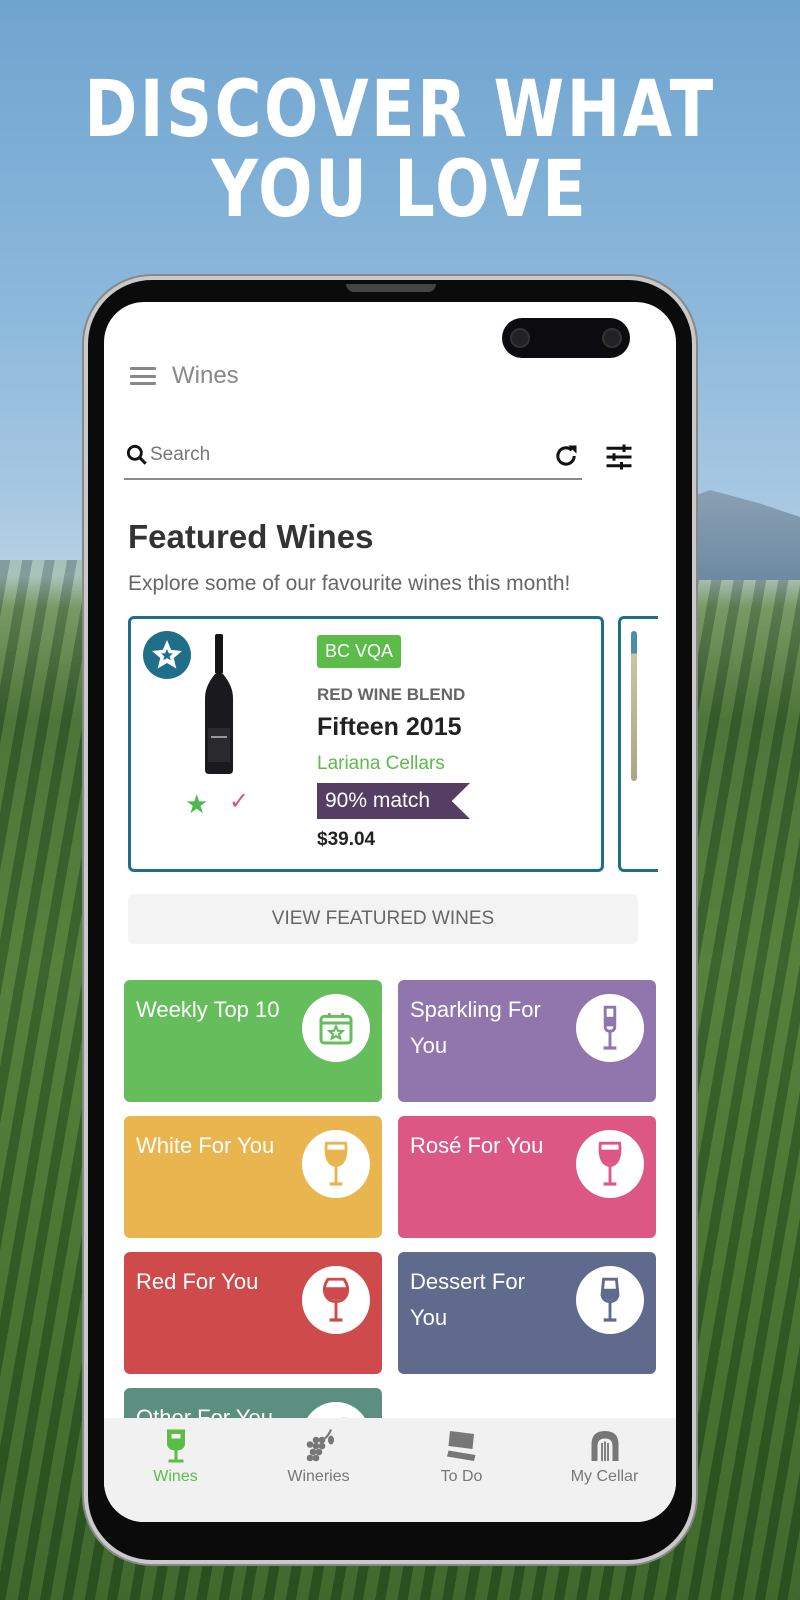  Describe the element at coordinates (253, 1177) in the screenshot. I see `tile-white: White For You` at that location.